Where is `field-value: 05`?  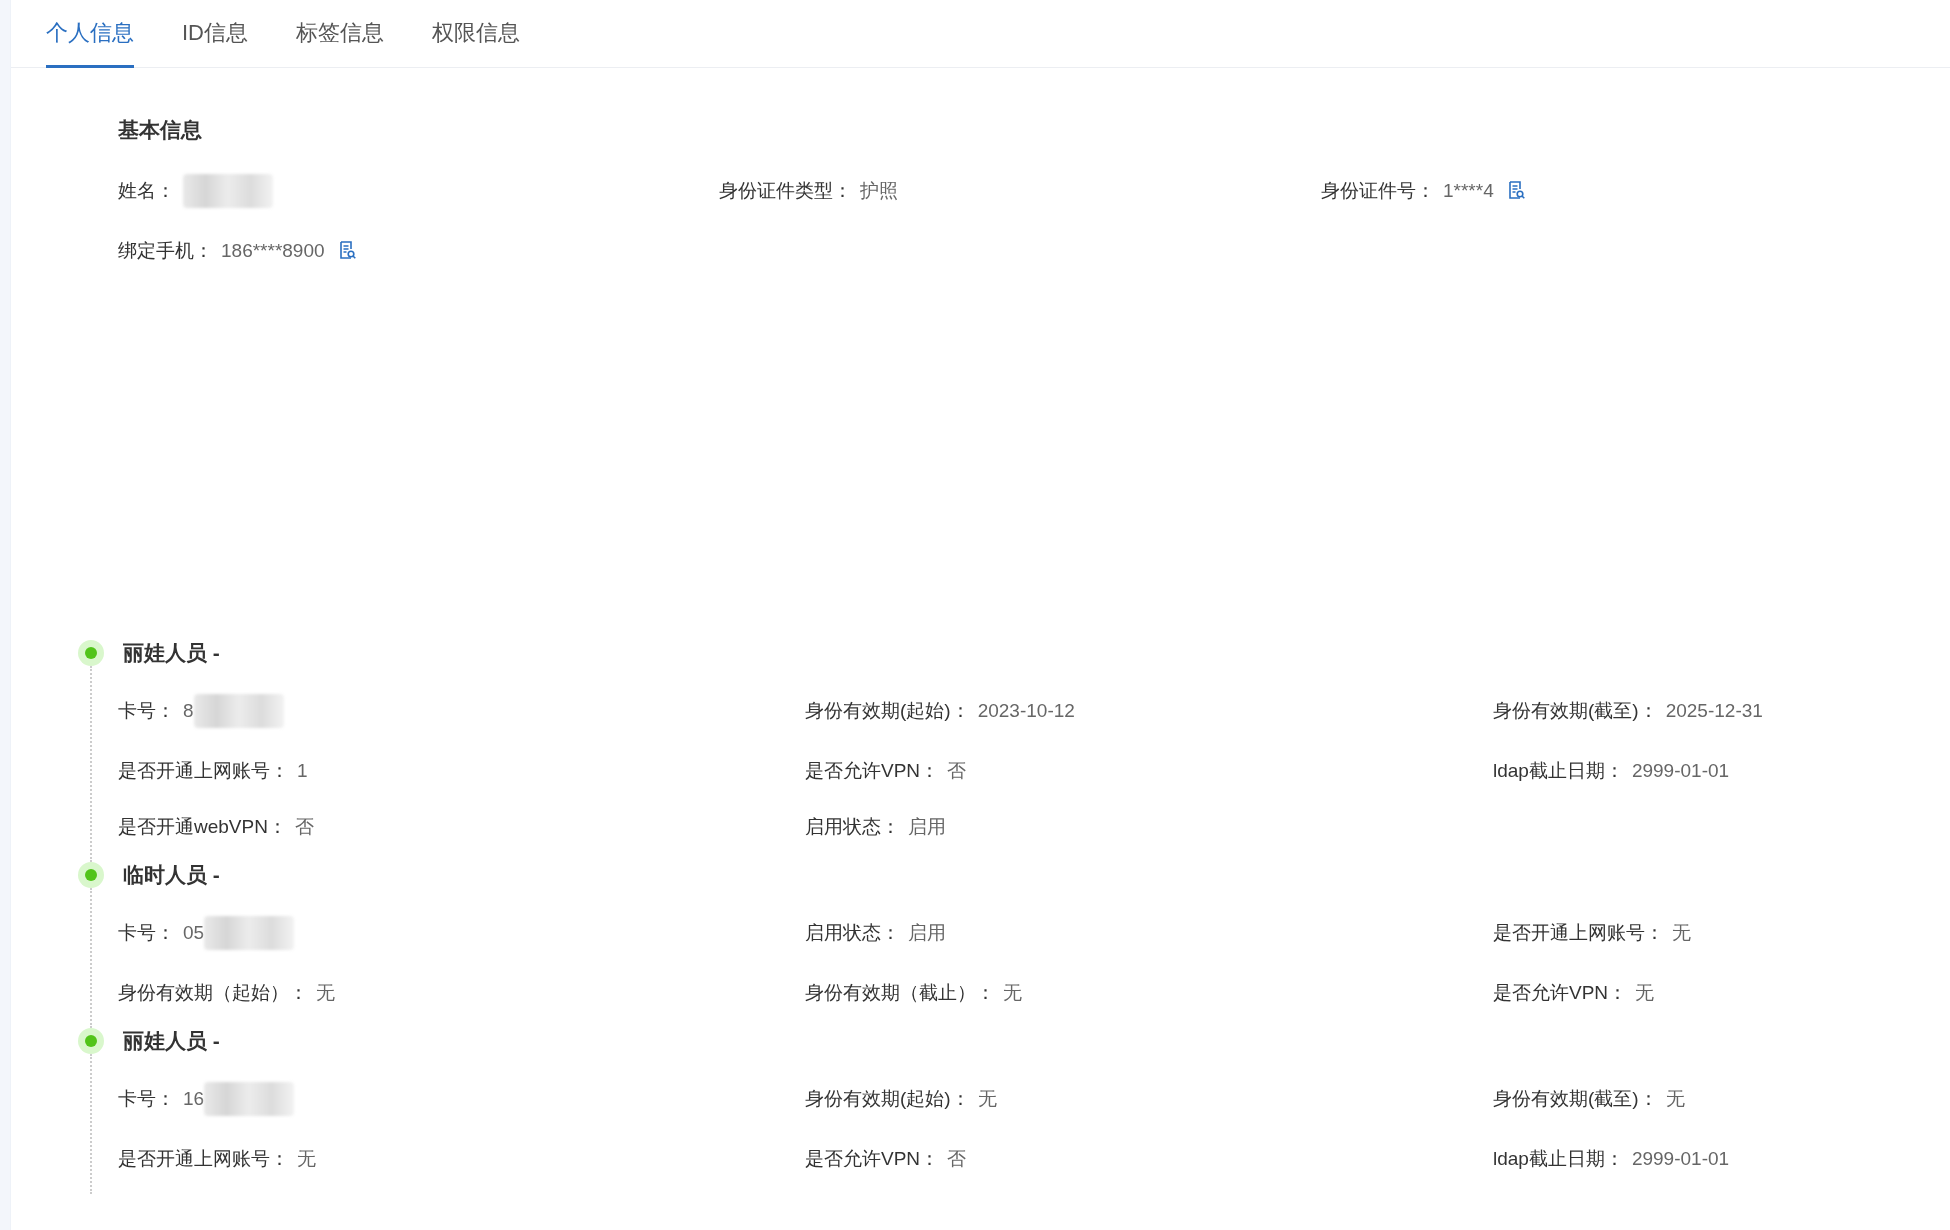
field-value: 05 is located at coordinates (194, 932).